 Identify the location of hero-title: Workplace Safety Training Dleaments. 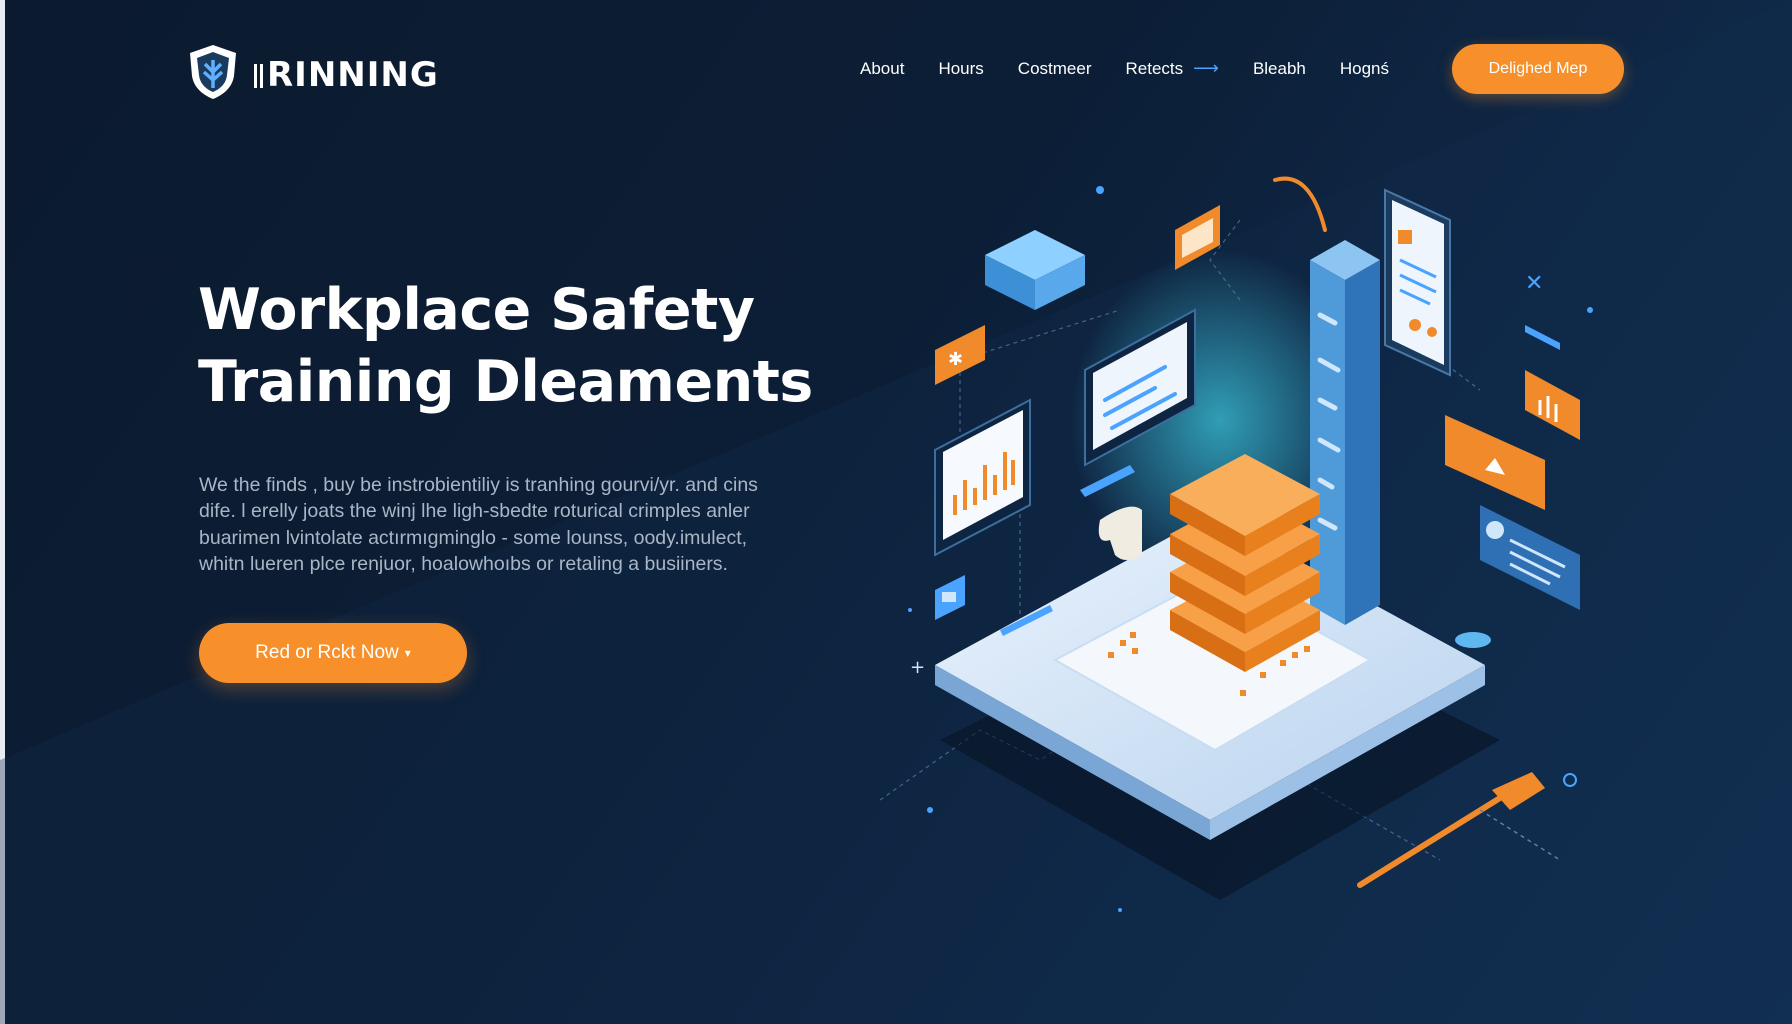
(518, 346).